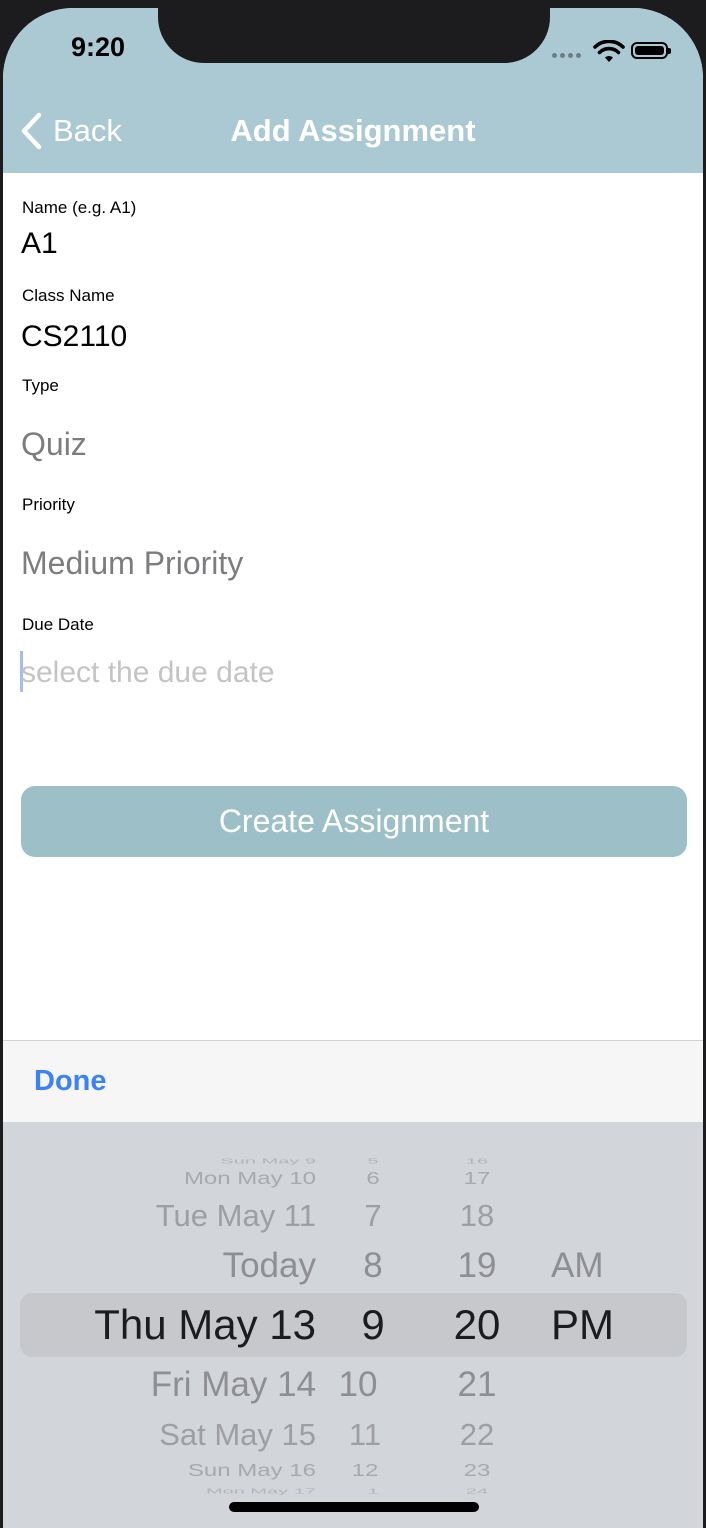 Image resolution: width=706 pixels, height=1528 pixels. What do you see at coordinates (58, 624) in the screenshot?
I see `due-date-label: Due Date` at bounding box center [58, 624].